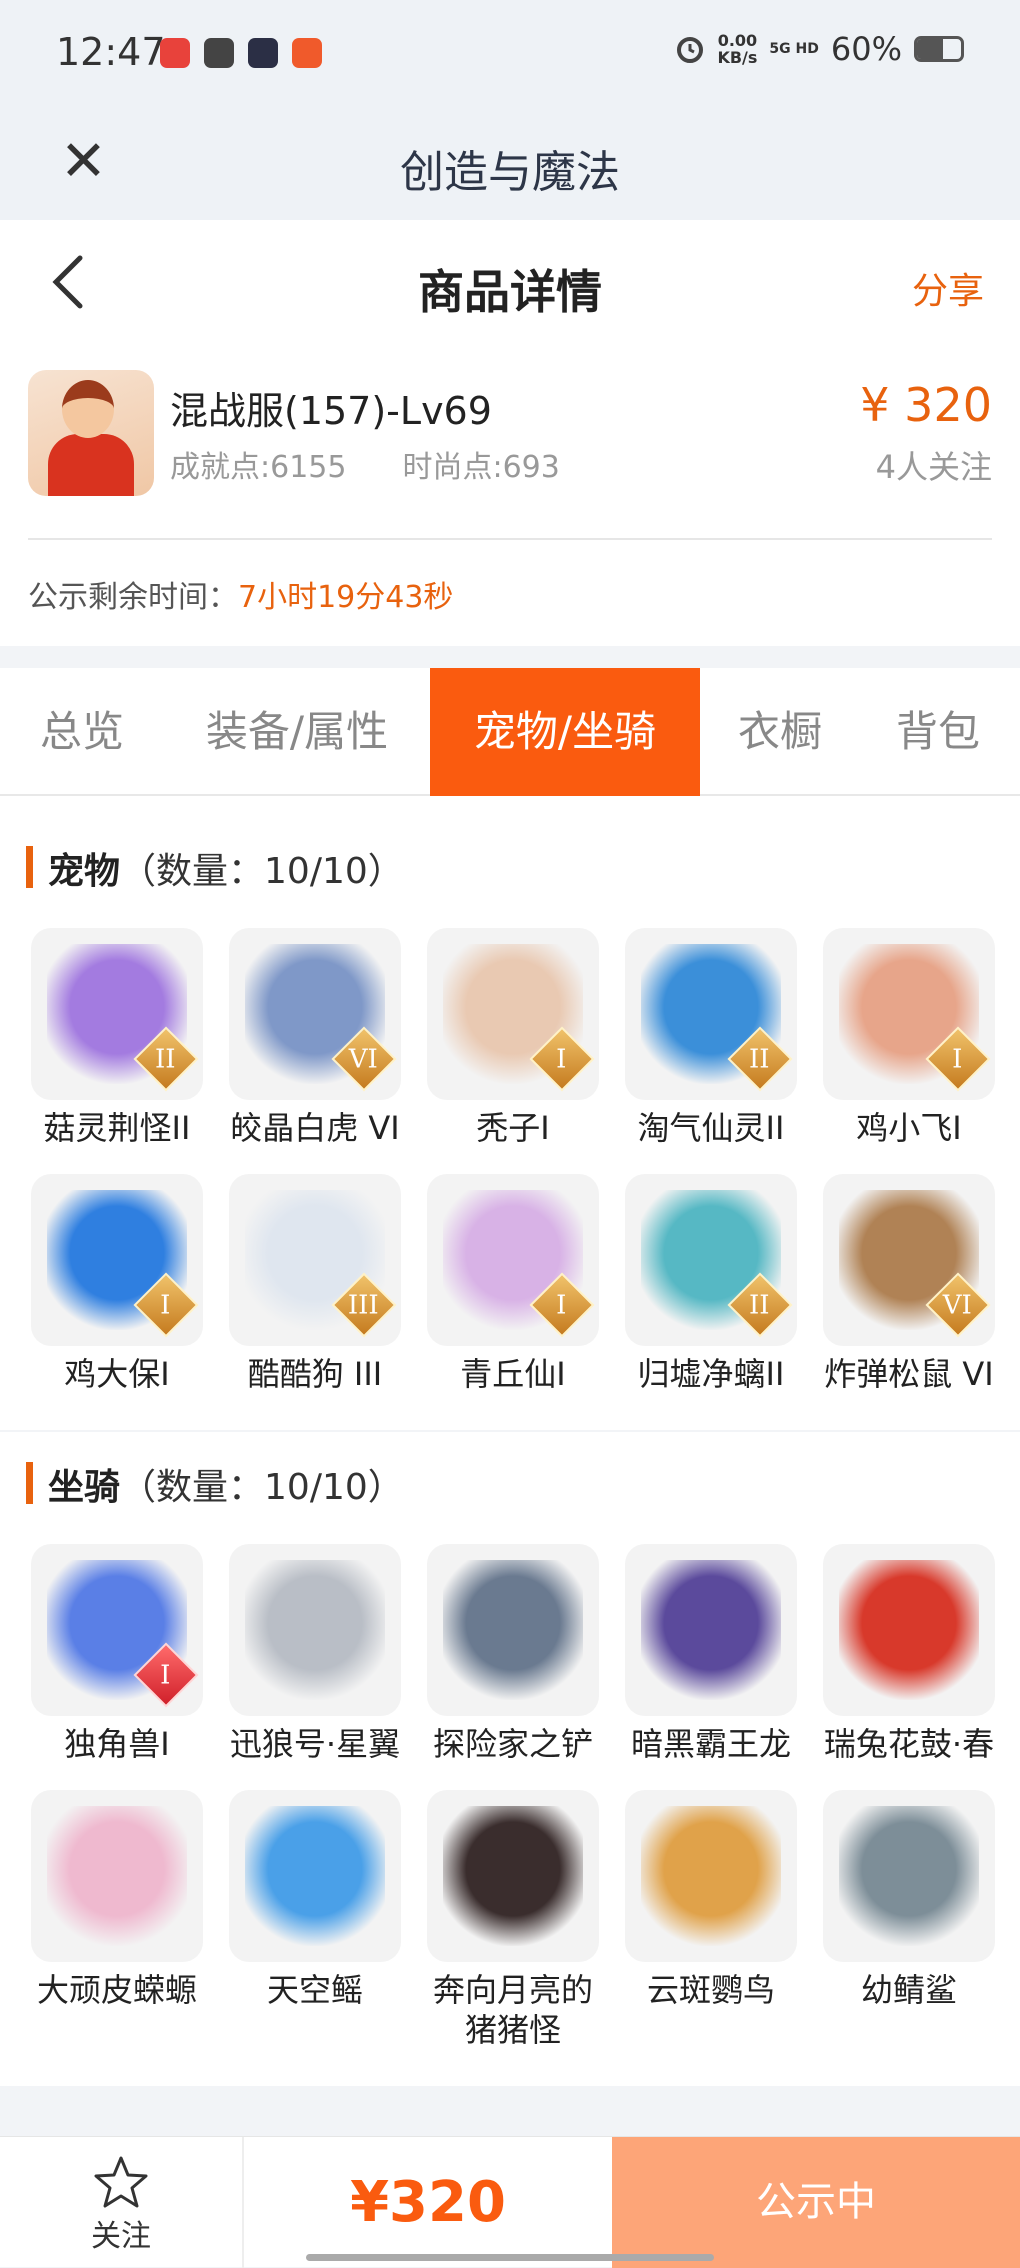  I want to click on mount-item: 幼鲭鲨, so click(909, 1920).